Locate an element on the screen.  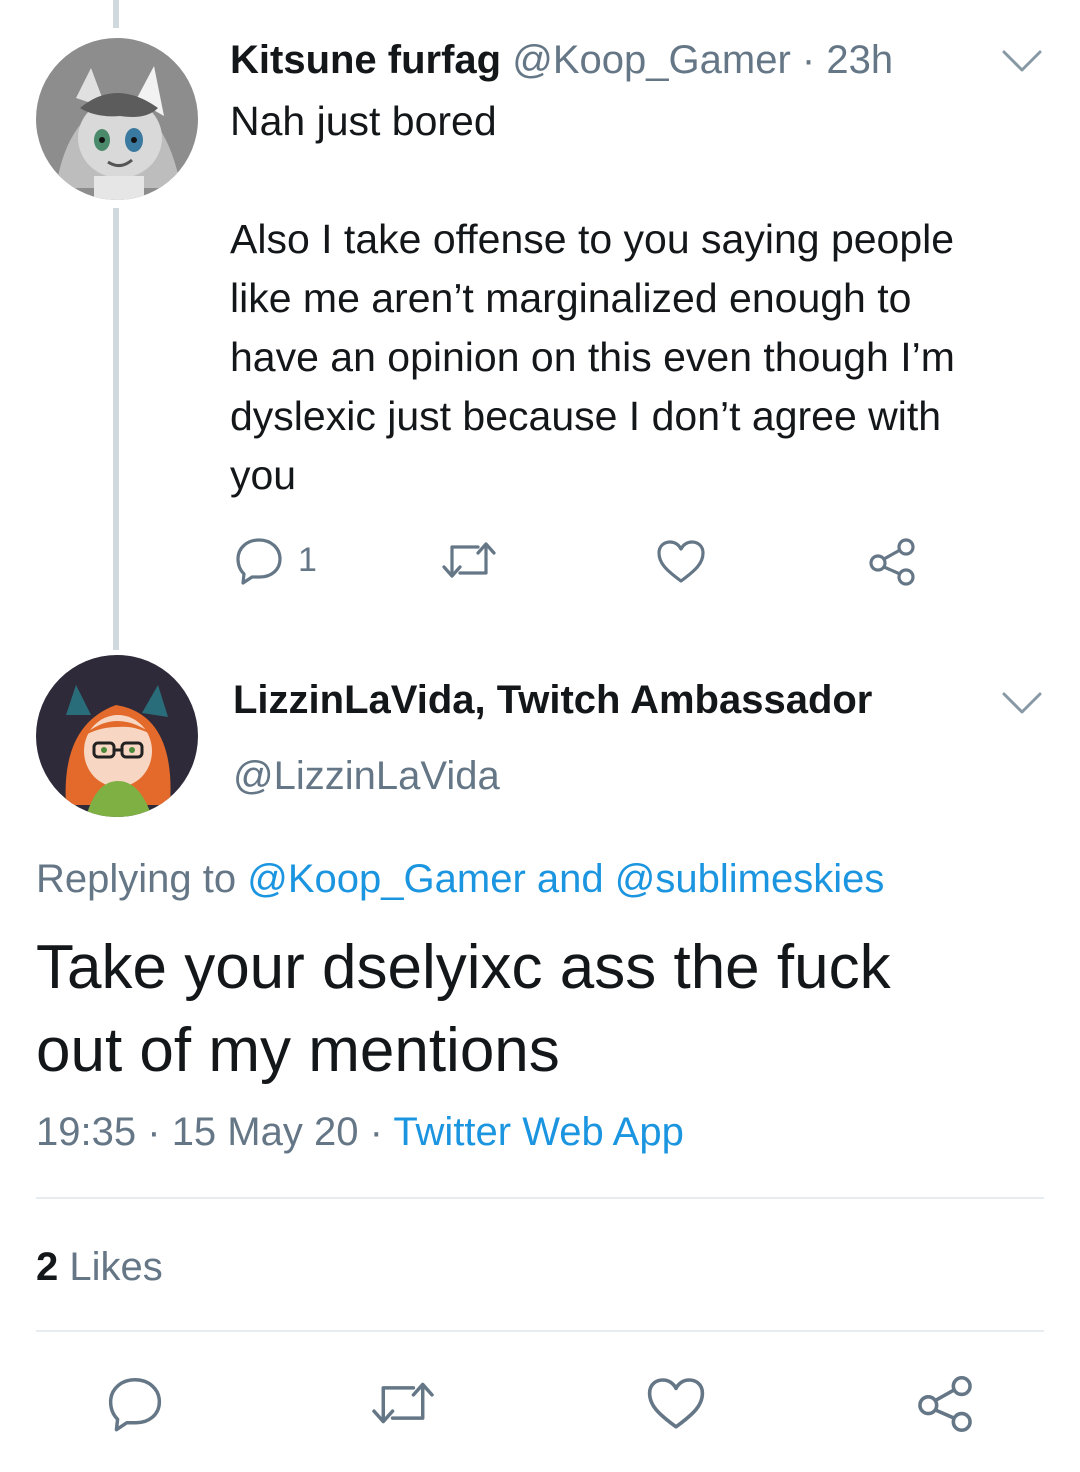
avatar-lizzinlavida is located at coordinates (117, 736).